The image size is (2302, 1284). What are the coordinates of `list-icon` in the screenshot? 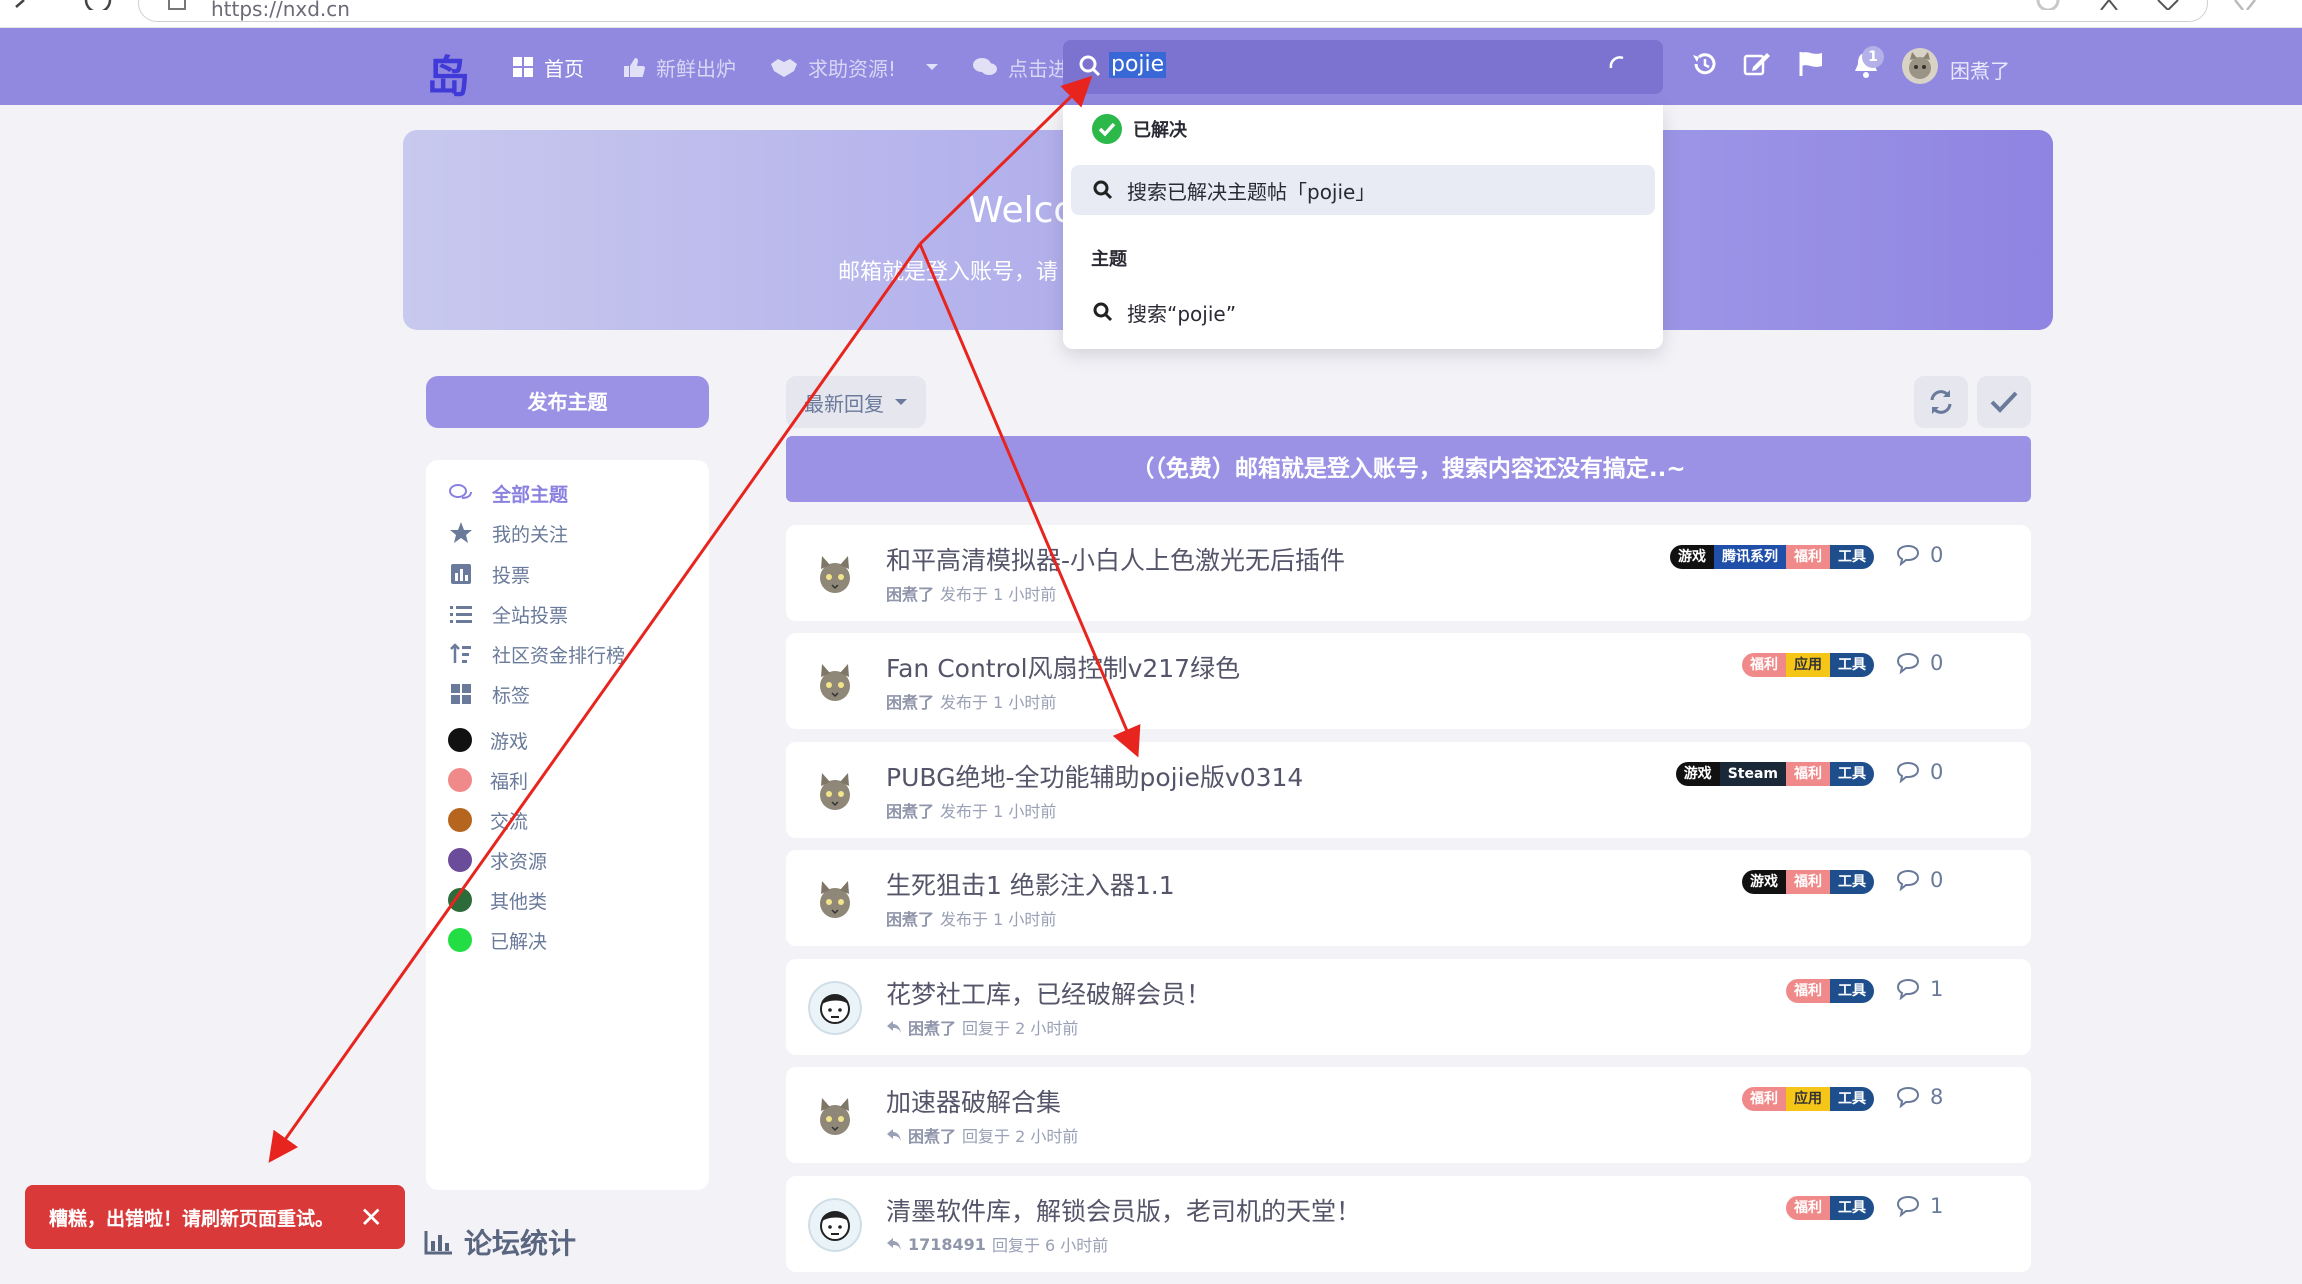 It's located at (461, 614).